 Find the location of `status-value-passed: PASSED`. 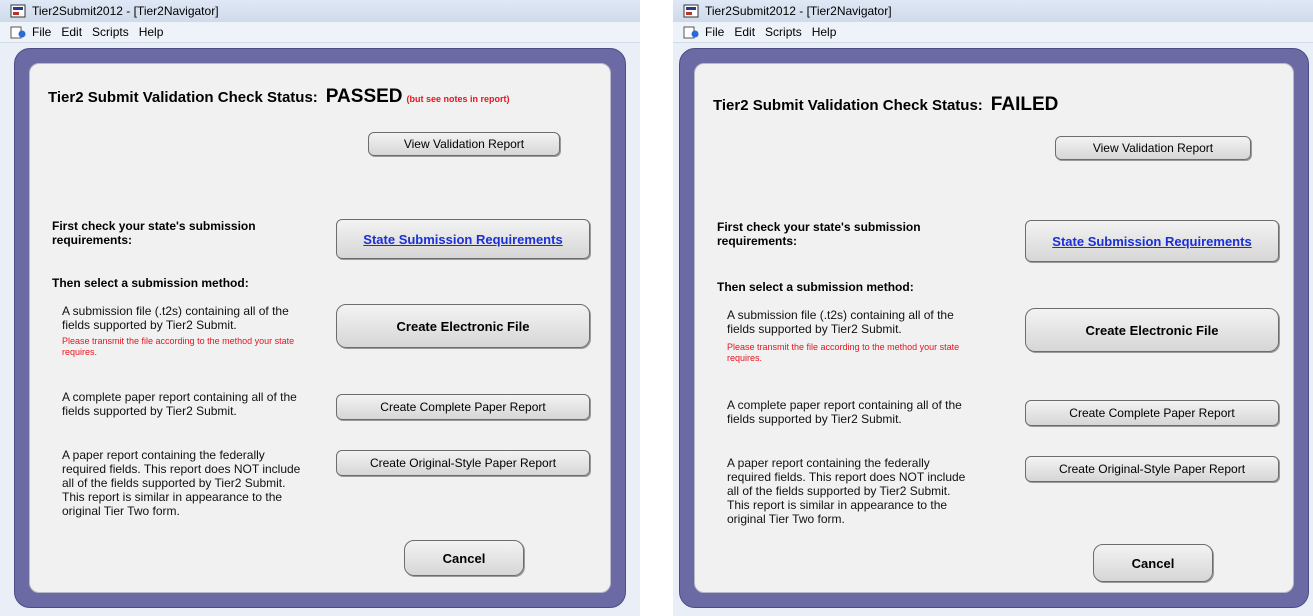

status-value-passed: PASSED is located at coordinates (364, 96).